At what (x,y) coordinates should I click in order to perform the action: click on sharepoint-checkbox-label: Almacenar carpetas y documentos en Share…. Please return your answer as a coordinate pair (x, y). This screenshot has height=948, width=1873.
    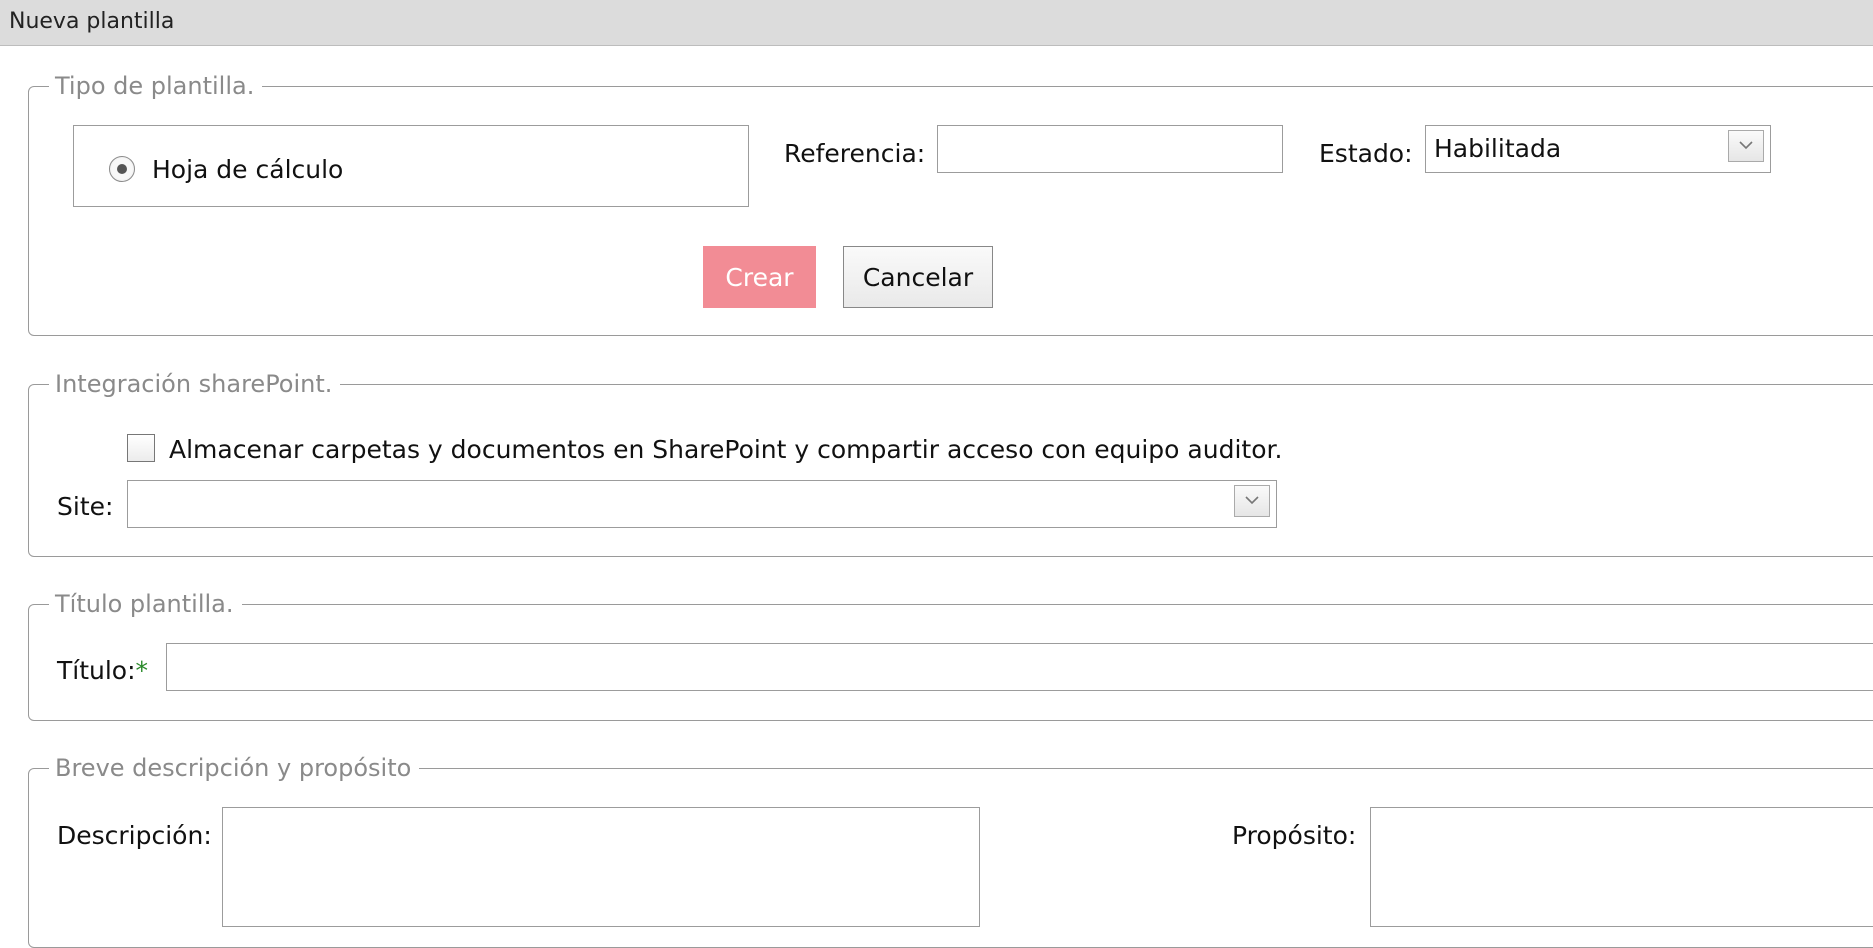
    Looking at the image, I should click on (726, 449).